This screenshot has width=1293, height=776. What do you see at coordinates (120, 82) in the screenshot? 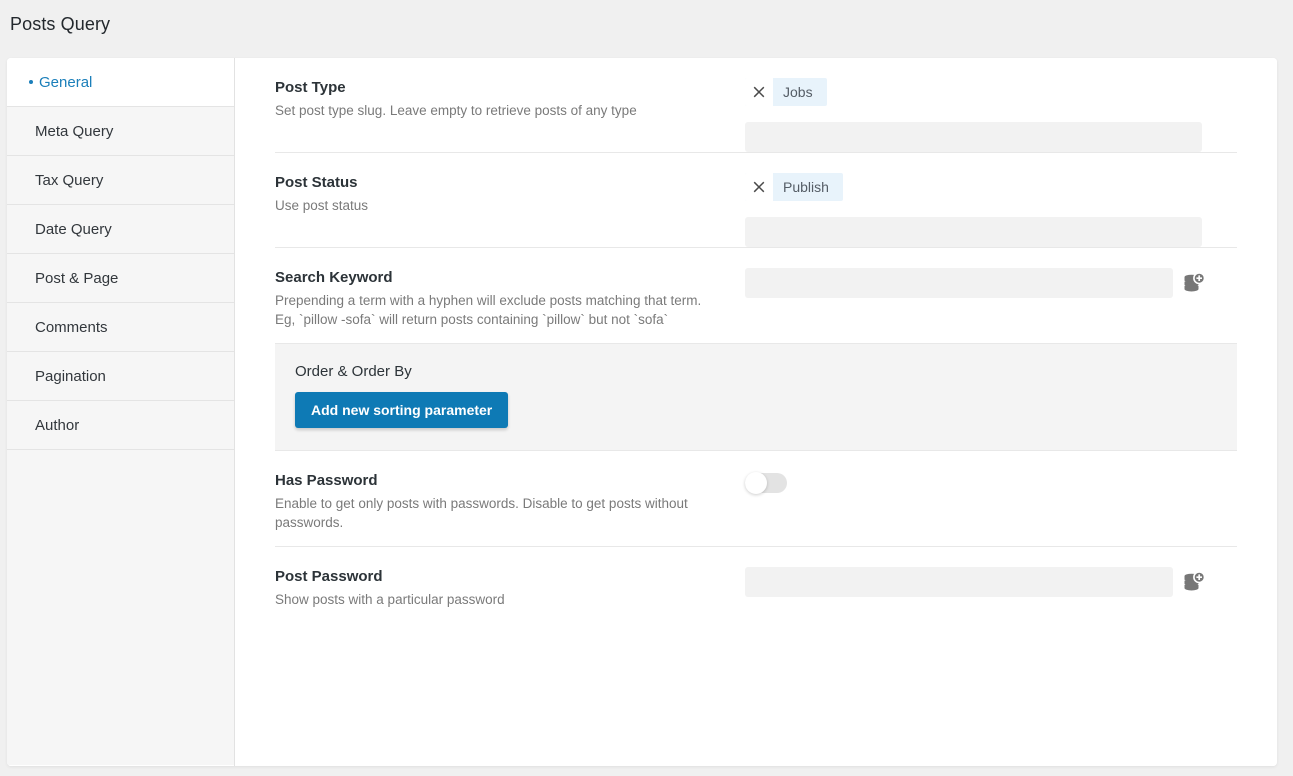
I see `sidebar-item-general: General` at bounding box center [120, 82].